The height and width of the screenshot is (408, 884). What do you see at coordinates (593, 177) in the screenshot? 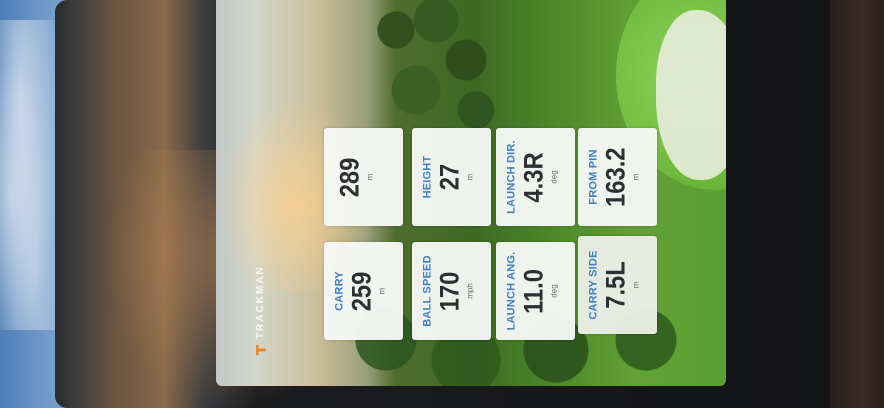
I see `stat-label: FROM PIN` at bounding box center [593, 177].